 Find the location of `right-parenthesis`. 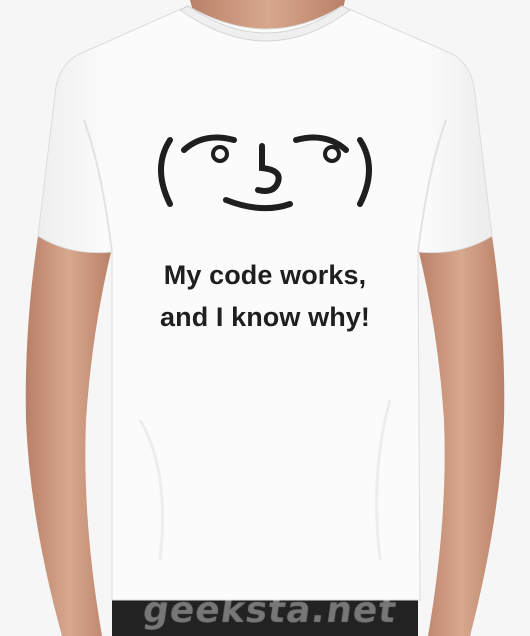

right-parenthesis is located at coordinates (364, 172).